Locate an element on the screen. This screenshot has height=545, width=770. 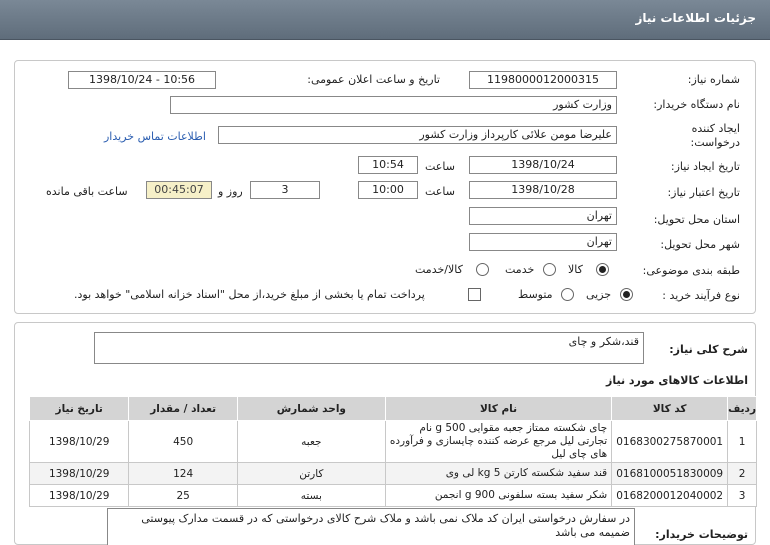
cell-quantity: 450 is located at coordinates (183, 441).